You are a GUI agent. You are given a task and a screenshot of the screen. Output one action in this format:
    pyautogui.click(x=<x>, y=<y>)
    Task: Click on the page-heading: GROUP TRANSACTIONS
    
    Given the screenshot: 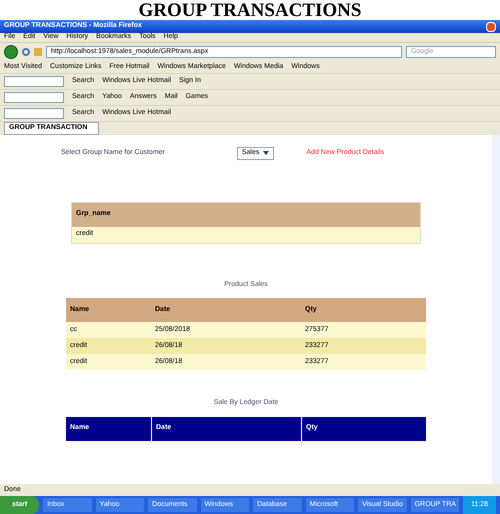 What is the action you would take?
    pyautogui.click(x=250, y=10)
    